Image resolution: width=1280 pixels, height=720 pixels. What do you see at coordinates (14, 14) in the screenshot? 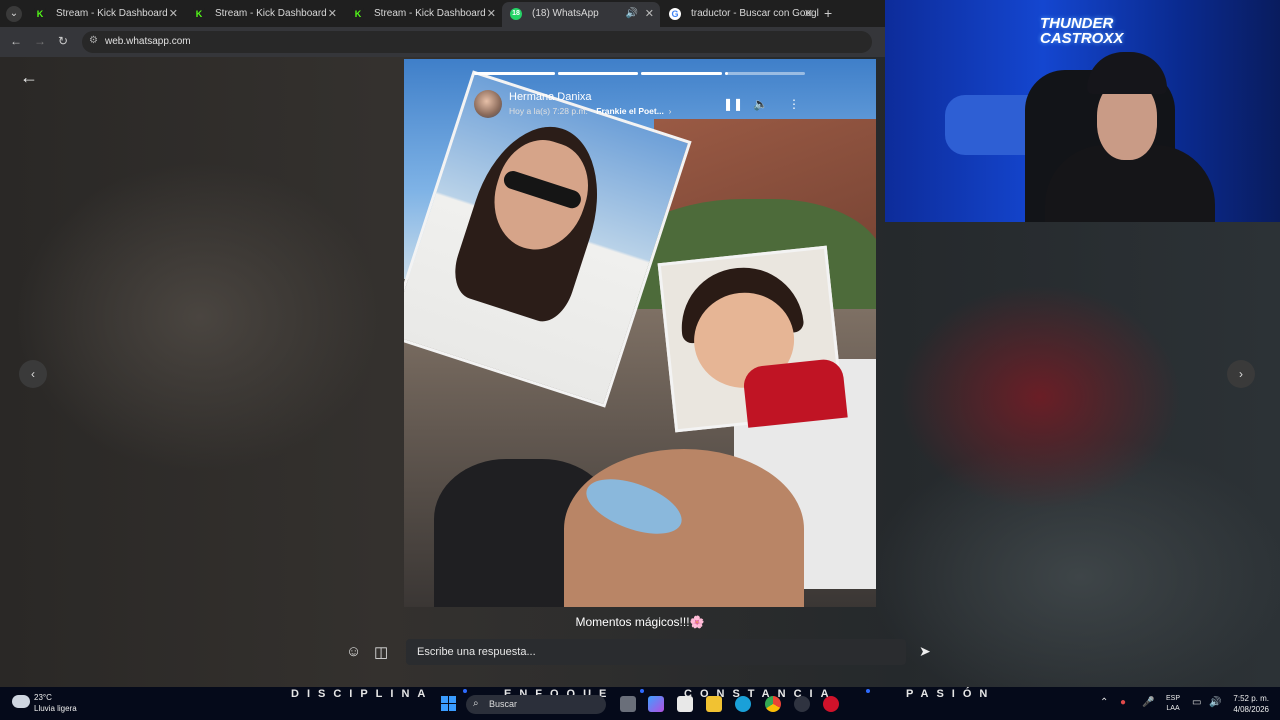
I see `tab-search-button: ⌄` at bounding box center [14, 14].